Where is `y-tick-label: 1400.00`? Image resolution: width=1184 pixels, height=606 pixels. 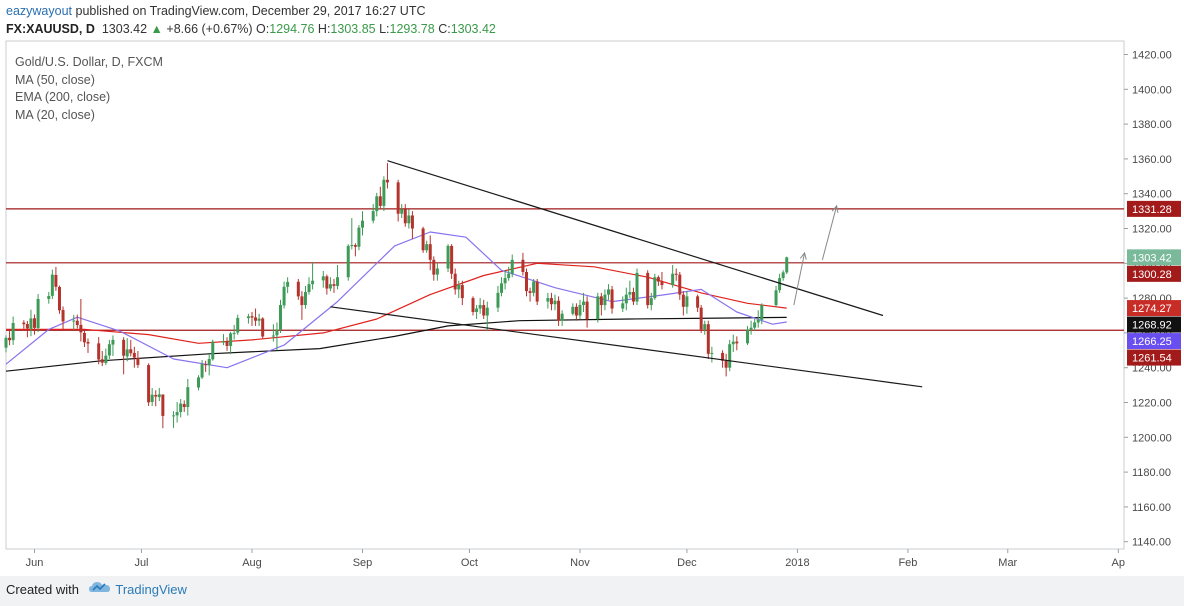 y-tick-label: 1400.00 is located at coordinates (1152, 90).